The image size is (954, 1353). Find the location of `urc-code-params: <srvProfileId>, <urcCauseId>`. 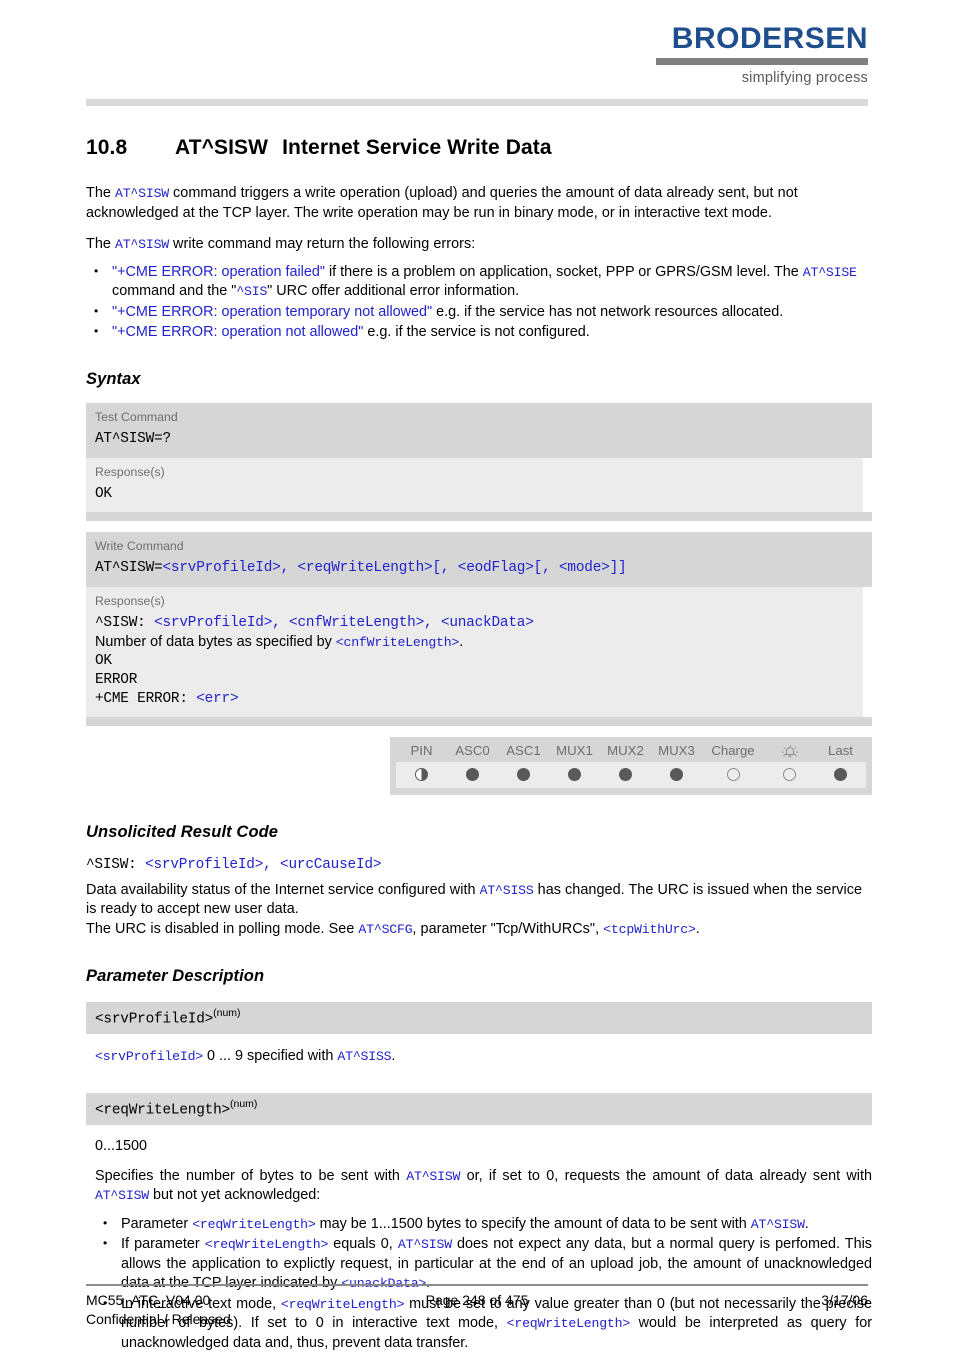

urc-code-params: <srvProfileId>, <urcCauseId> is located at coordinates (263, 864).